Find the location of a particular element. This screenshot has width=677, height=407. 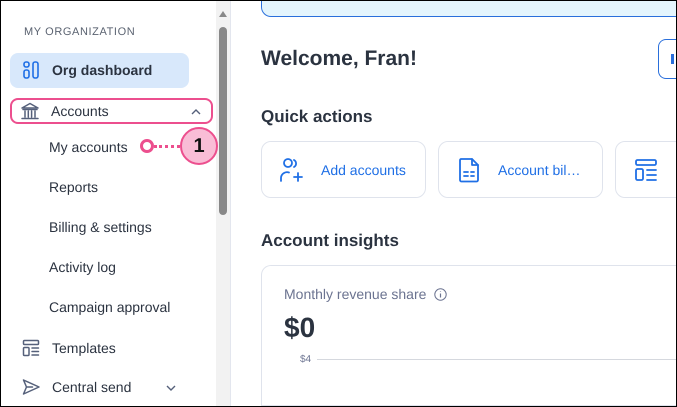

sidebar-item: Templates is located at coordinates (99, 348).